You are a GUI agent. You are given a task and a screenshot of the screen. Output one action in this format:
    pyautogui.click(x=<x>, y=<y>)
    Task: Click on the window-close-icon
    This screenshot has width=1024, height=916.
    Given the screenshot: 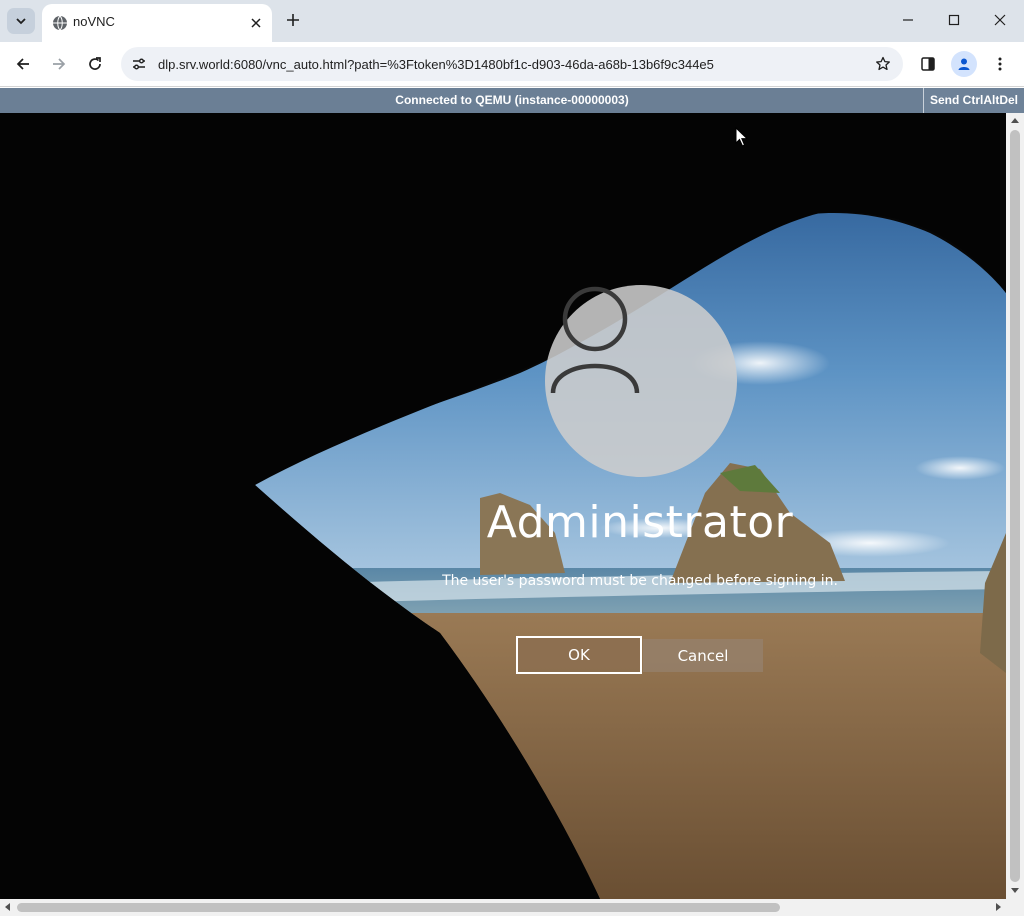 What is the action you would take?
    pyautogui.click(x=1000, y=20)
    